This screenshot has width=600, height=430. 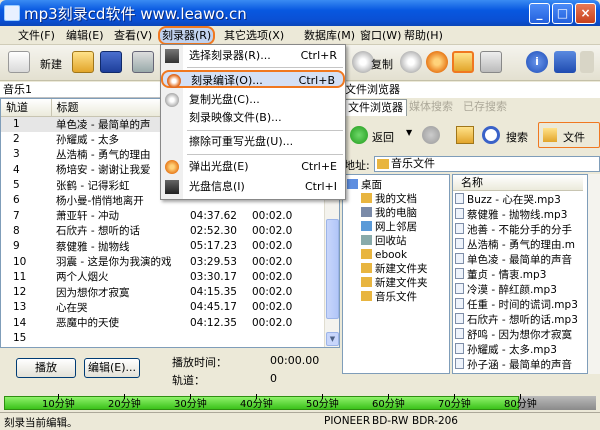 I want to click on tree-item: ebook, so click(x=384, y=255).